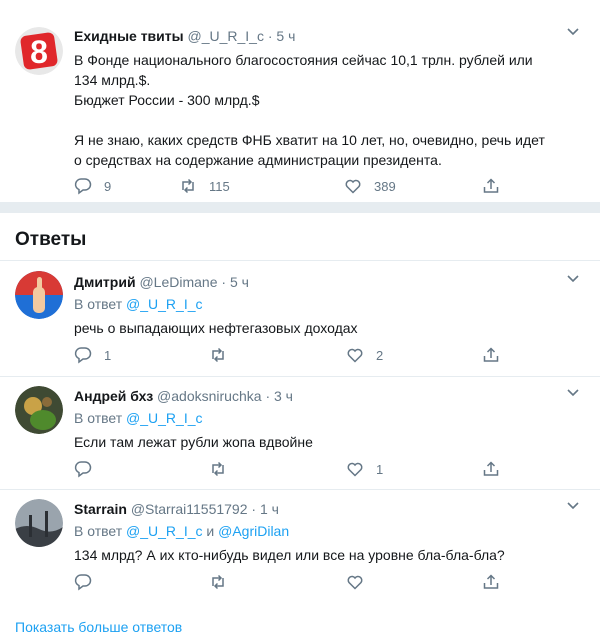 This screenshot has width=600, height=635. What do you see at coordinates (216, 328) in the screenshot?
I see `tweet-text: речь о выпадающих нефтегазовых доходах` at bounding box center [216, 328].